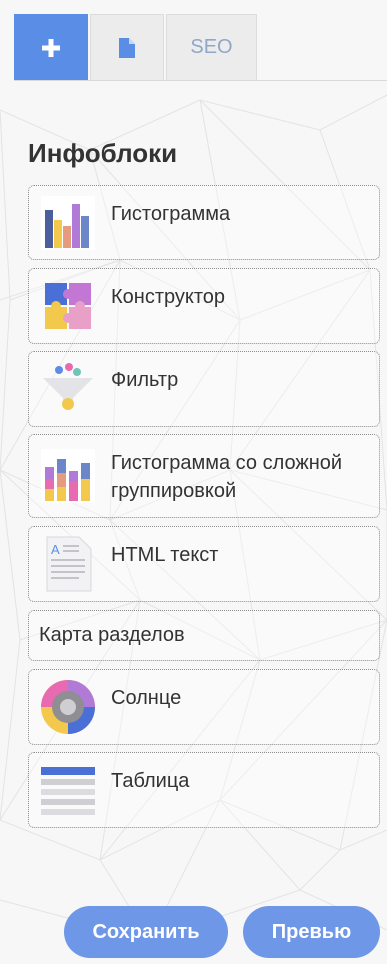 Image resolution: width=387 pixels, height=964 pixels. I want to click on infoblock-label: Фильтр, so click(145, 380).